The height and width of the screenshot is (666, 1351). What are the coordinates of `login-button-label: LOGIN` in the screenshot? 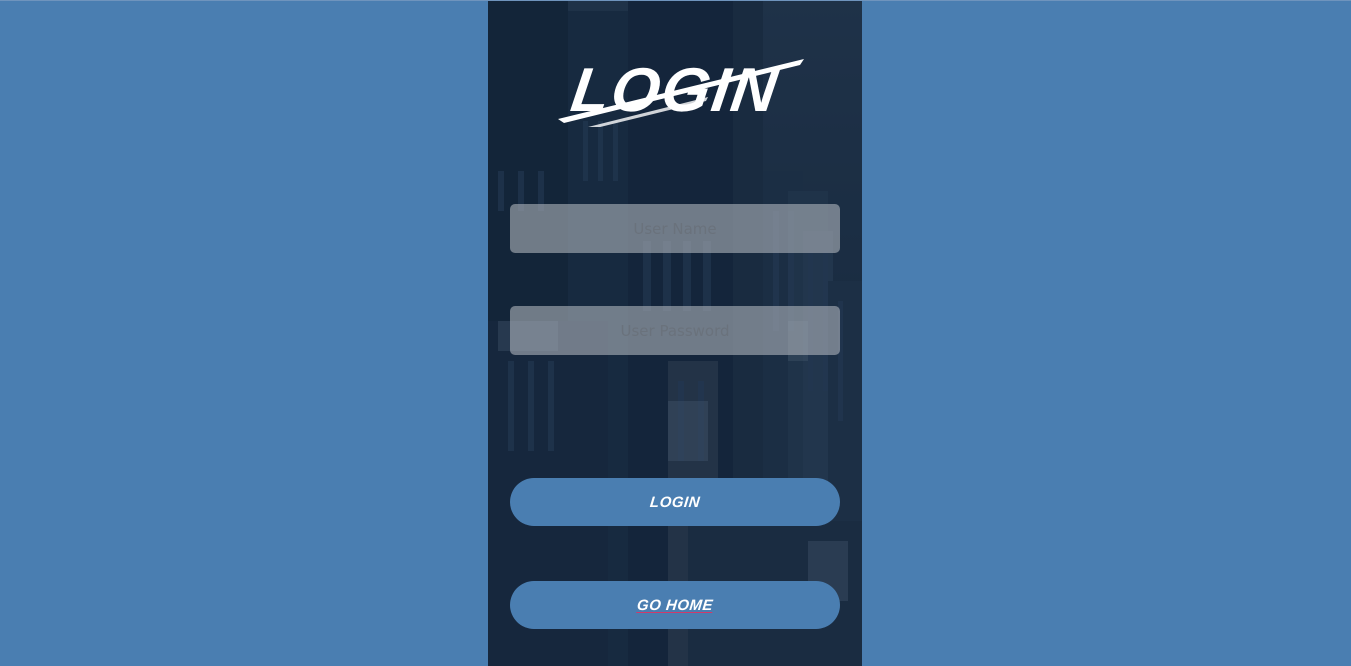 It's located at (675, 502).